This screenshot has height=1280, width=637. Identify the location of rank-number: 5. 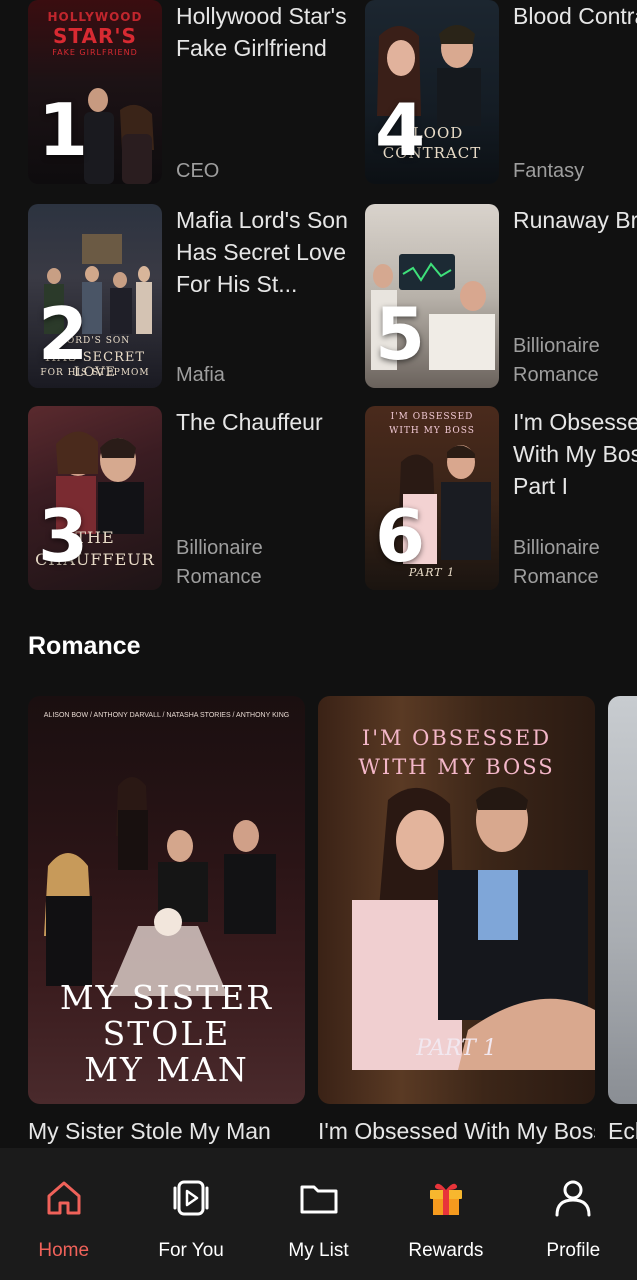
(400, 334).